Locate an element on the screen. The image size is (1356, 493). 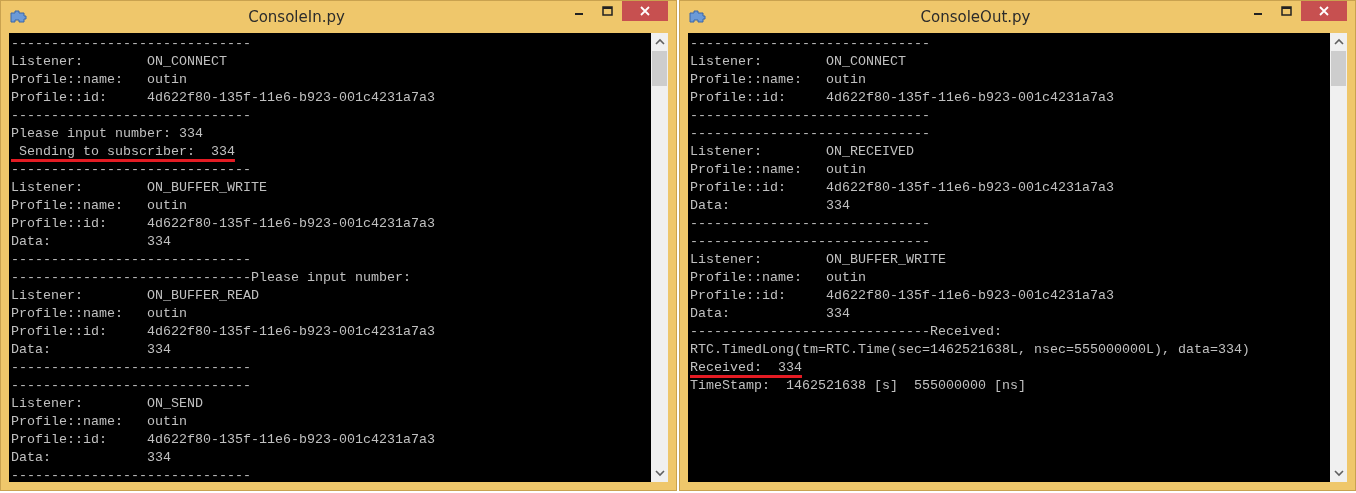
window-title: ConsoleOut.py is located at coordinates (975, 17).